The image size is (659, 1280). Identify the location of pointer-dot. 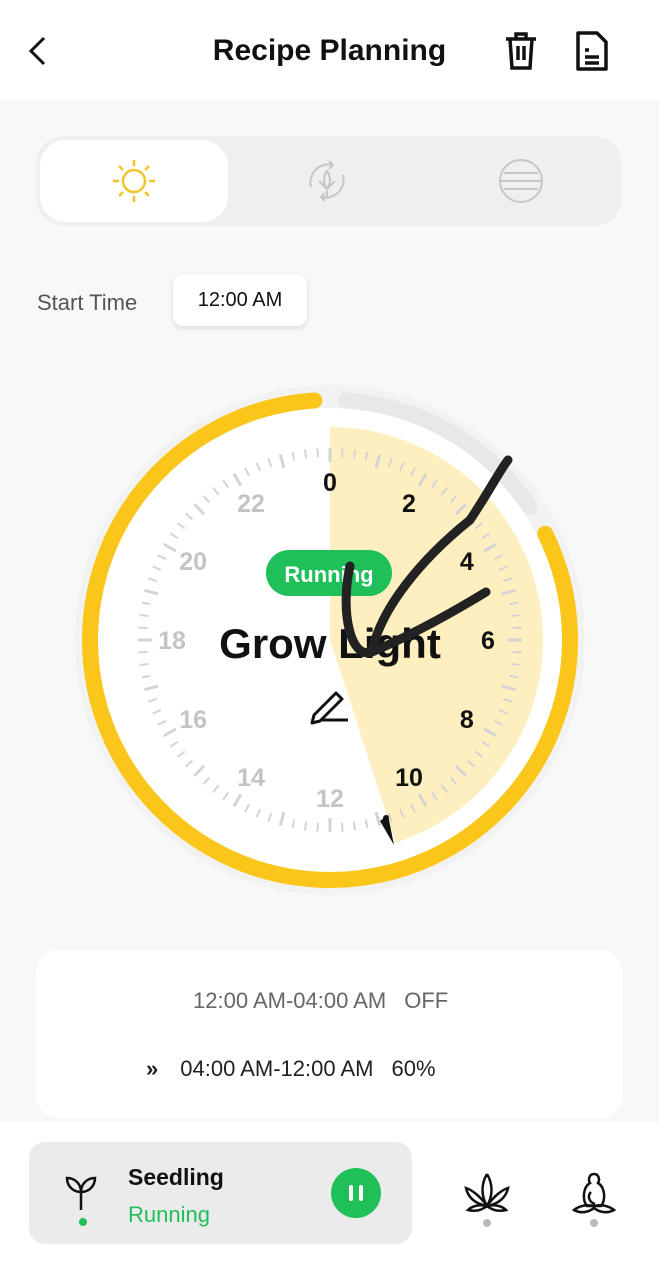
(386, 818).